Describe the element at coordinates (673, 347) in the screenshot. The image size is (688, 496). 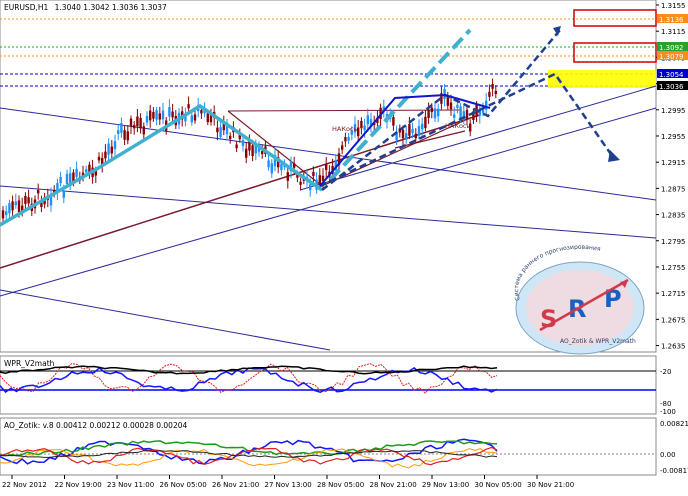
I see `price-tick-label: 1.2635` at that location.